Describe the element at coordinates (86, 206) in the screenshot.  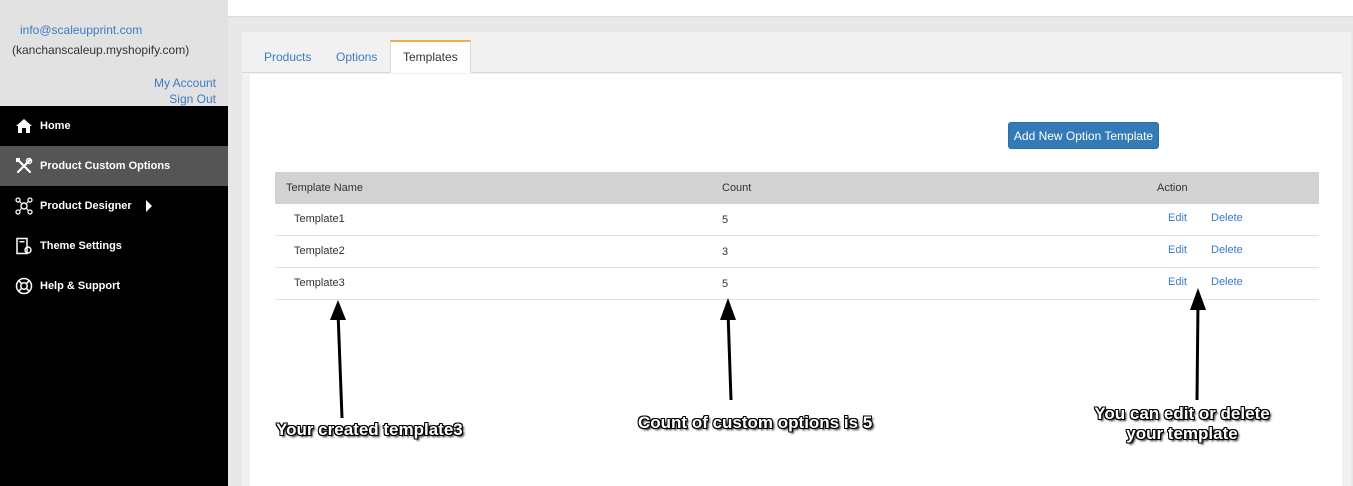
I see `nav-item-label: Product Designer` at that location.